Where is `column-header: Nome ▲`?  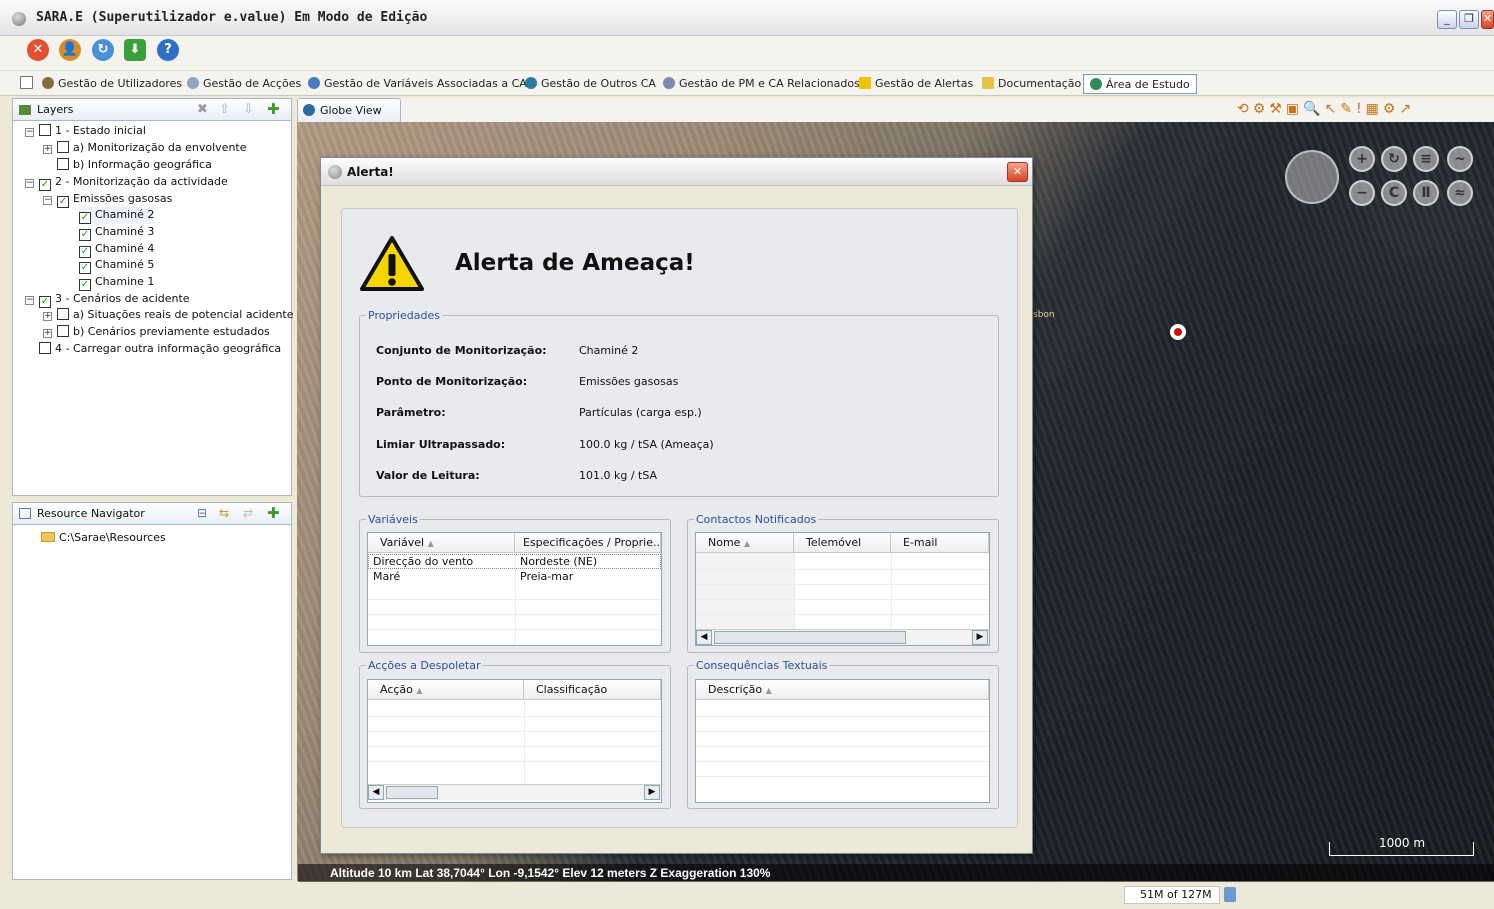
column-header: Nome ▲ is located at coordinates (745, 543).